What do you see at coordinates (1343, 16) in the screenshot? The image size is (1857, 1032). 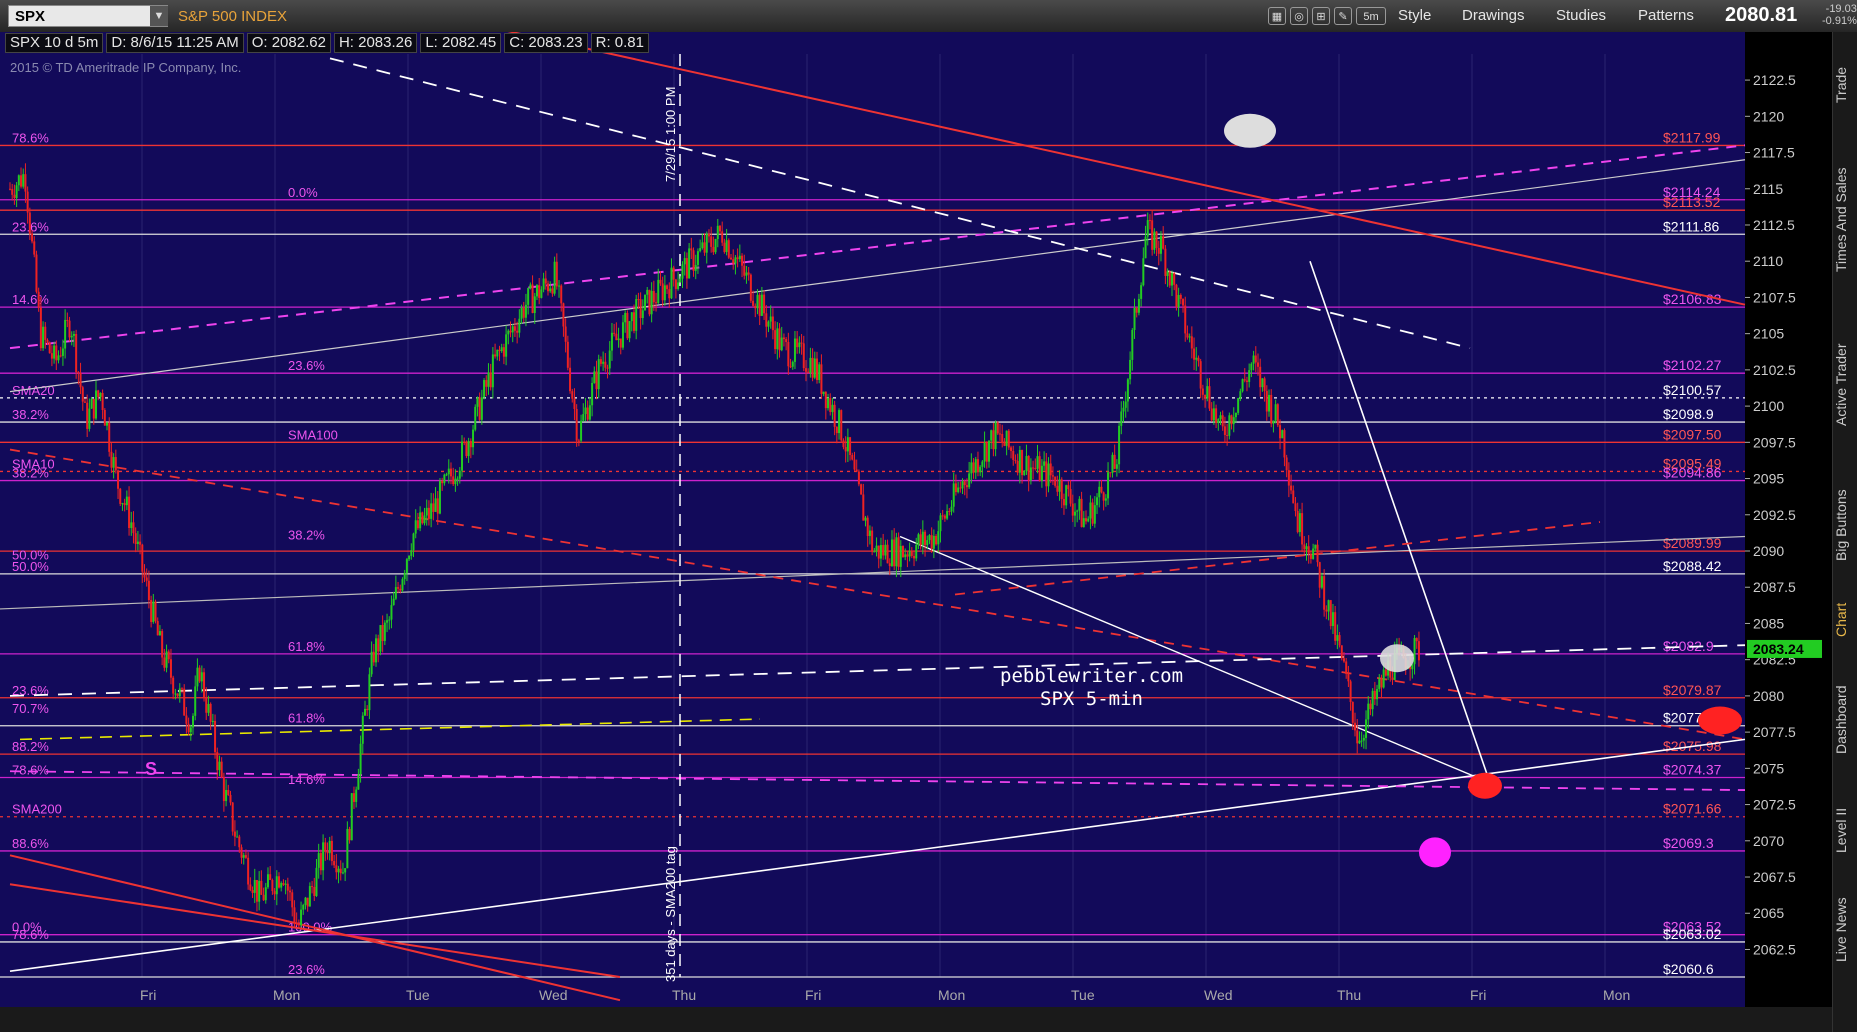 I see `wrench-icon: ✎` at bounding box center [1343, 16].